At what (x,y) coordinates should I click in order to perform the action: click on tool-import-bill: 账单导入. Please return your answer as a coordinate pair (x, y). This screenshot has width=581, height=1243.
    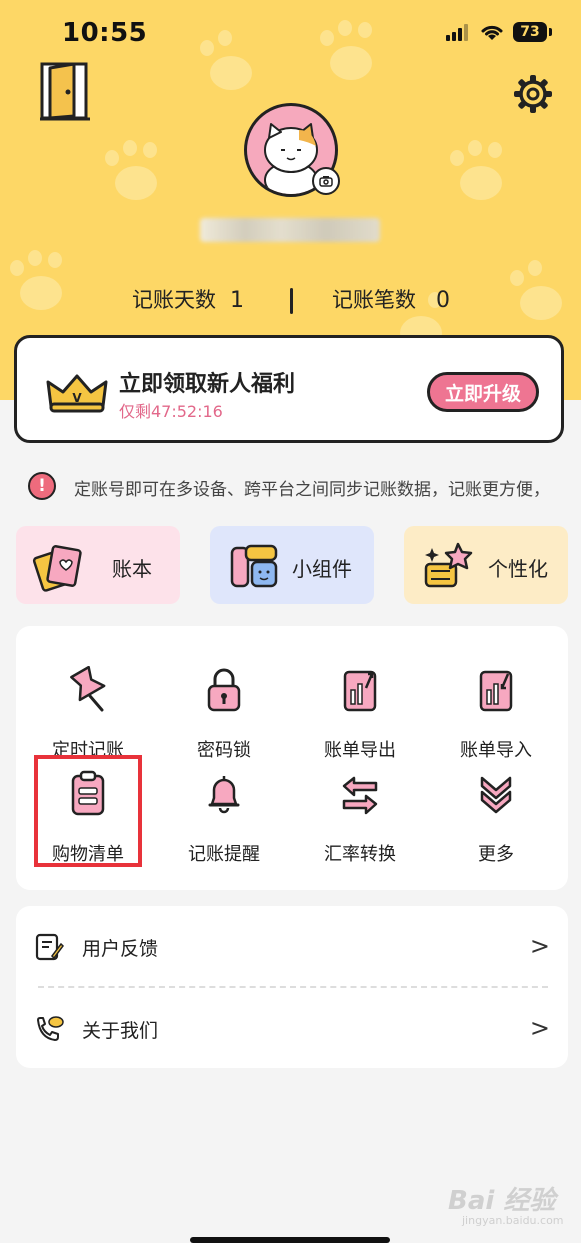
    Looking at the image, I should click on (496, 714).